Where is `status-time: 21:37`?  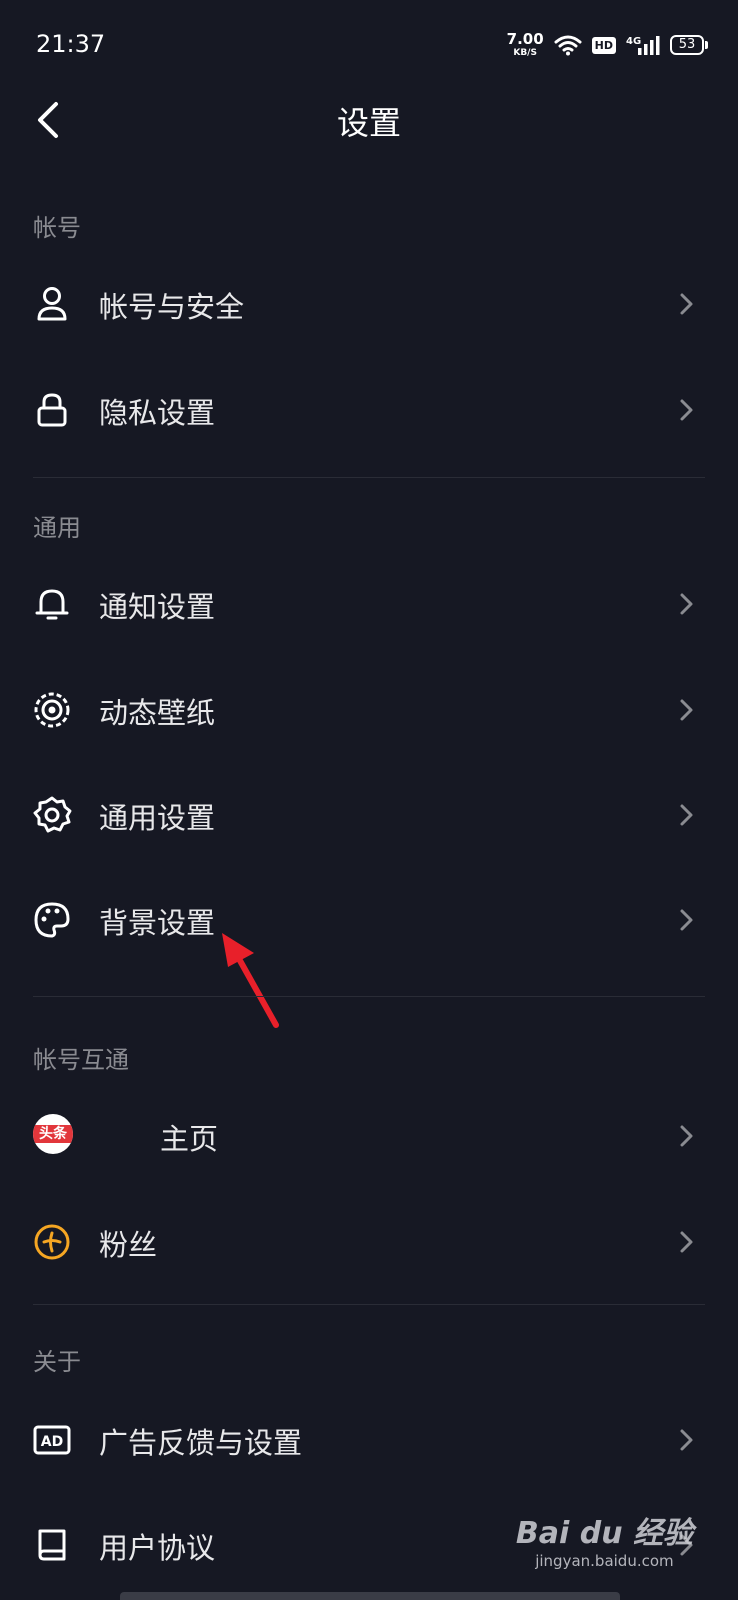
status-time: 21:37 is located at coordinates (71, 44).